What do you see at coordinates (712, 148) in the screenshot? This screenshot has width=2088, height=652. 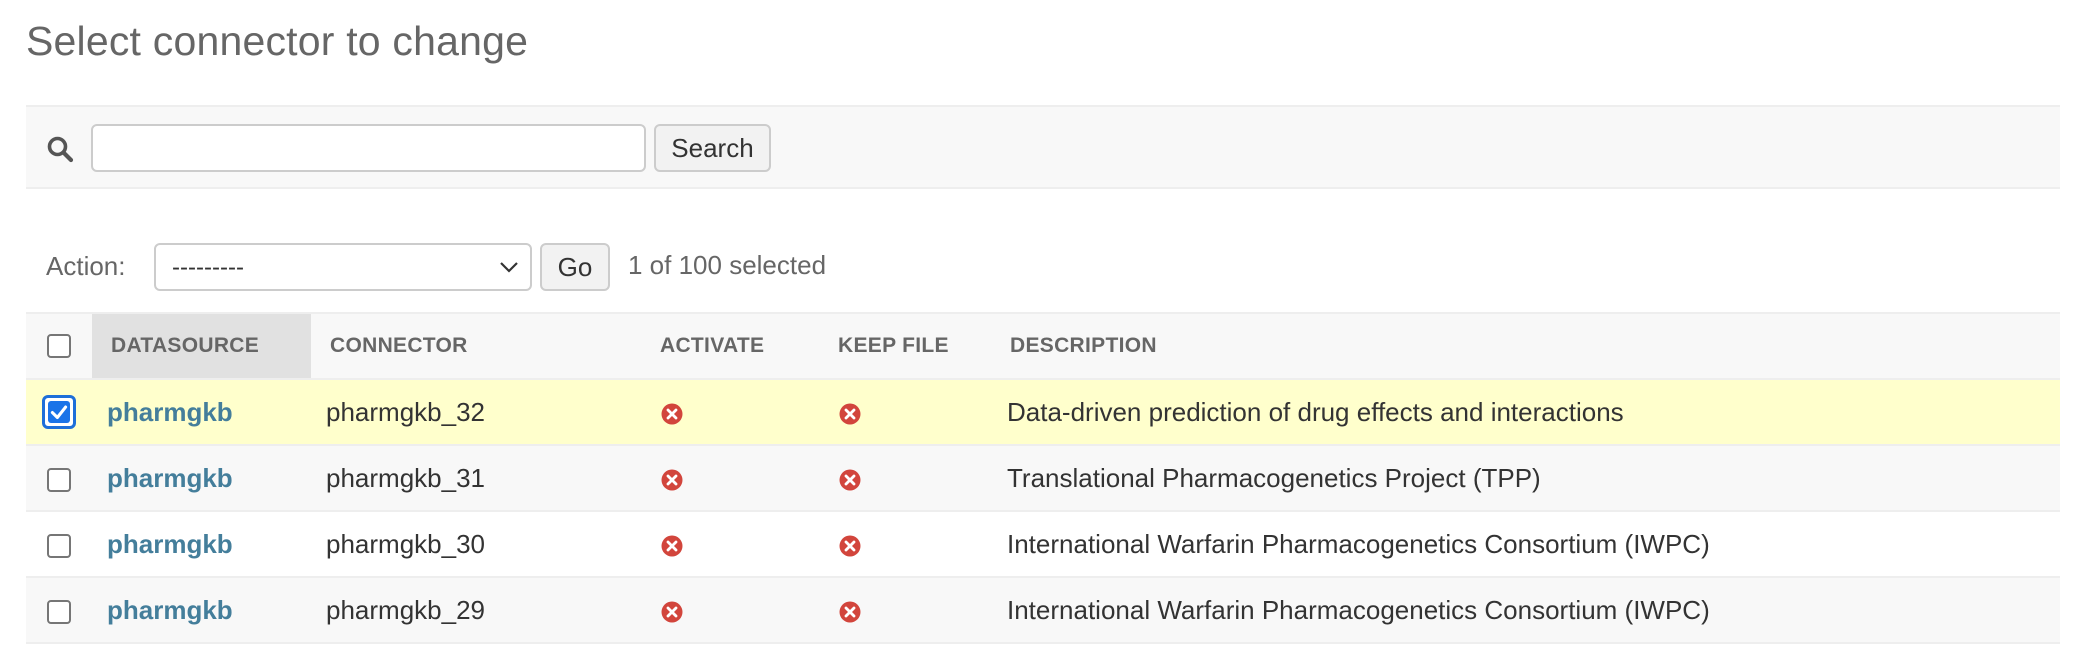 I see `search-button: Search` at bounding box center [712, 148].